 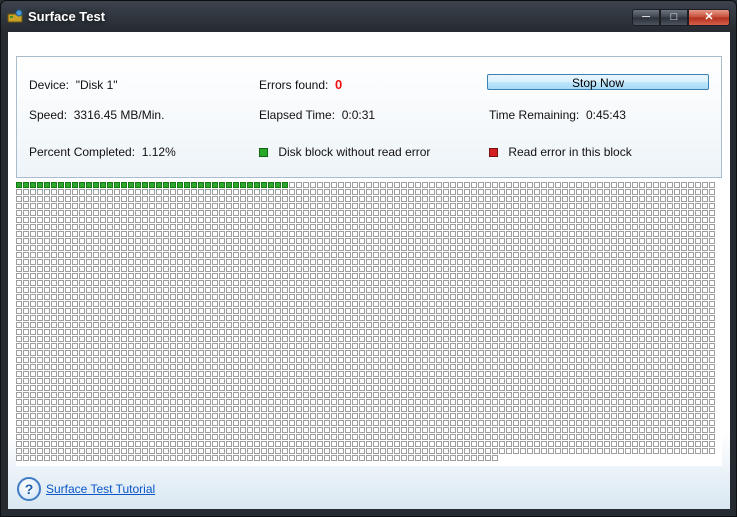 I want to click on stop-now-button: Stop Now, so click(x=598, y=82).